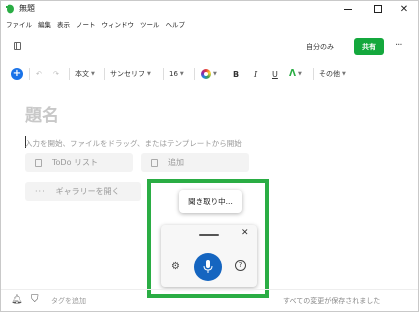 This screenshot has width=419, height=312. I want to click on menu-note: ノート, so click(86, 25).